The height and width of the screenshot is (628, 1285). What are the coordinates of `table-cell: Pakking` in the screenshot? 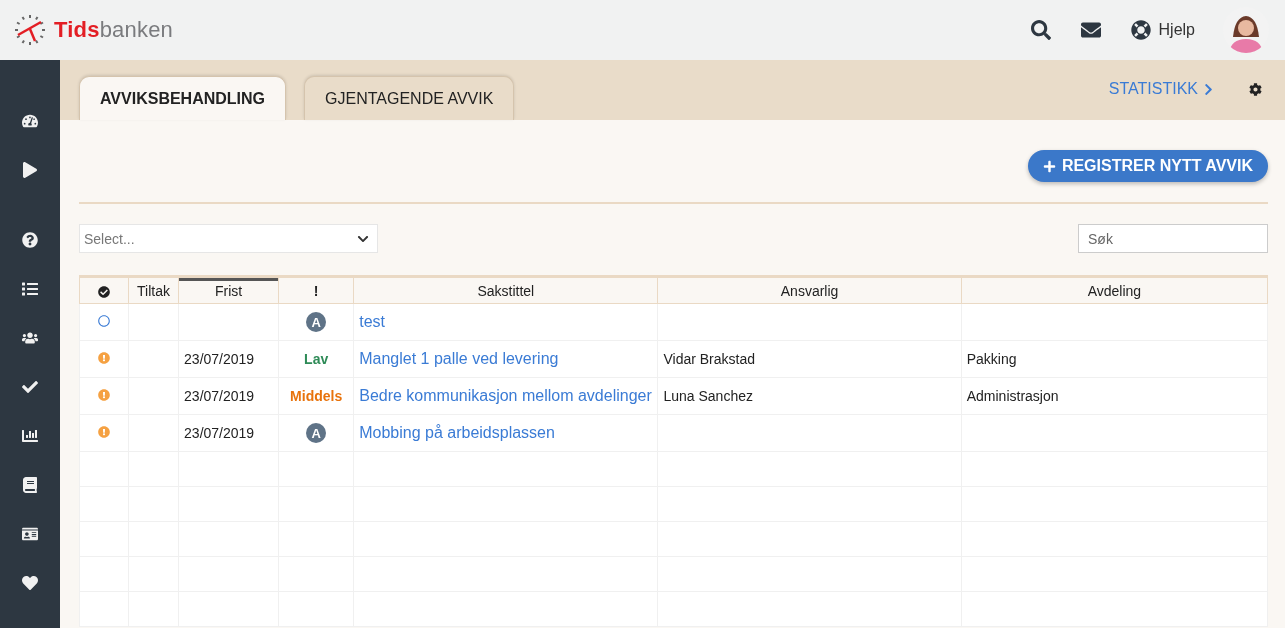 It's located at (1114, 359).